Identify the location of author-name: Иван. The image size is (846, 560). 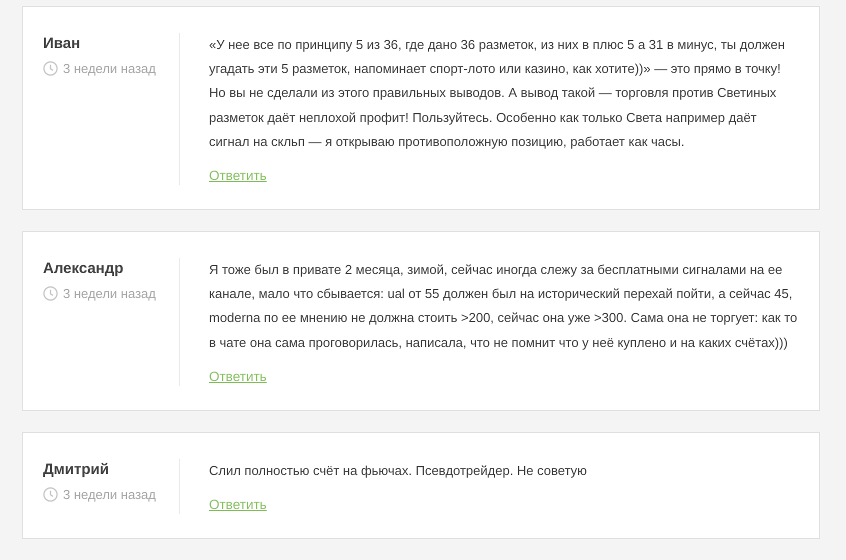
(62, 43).